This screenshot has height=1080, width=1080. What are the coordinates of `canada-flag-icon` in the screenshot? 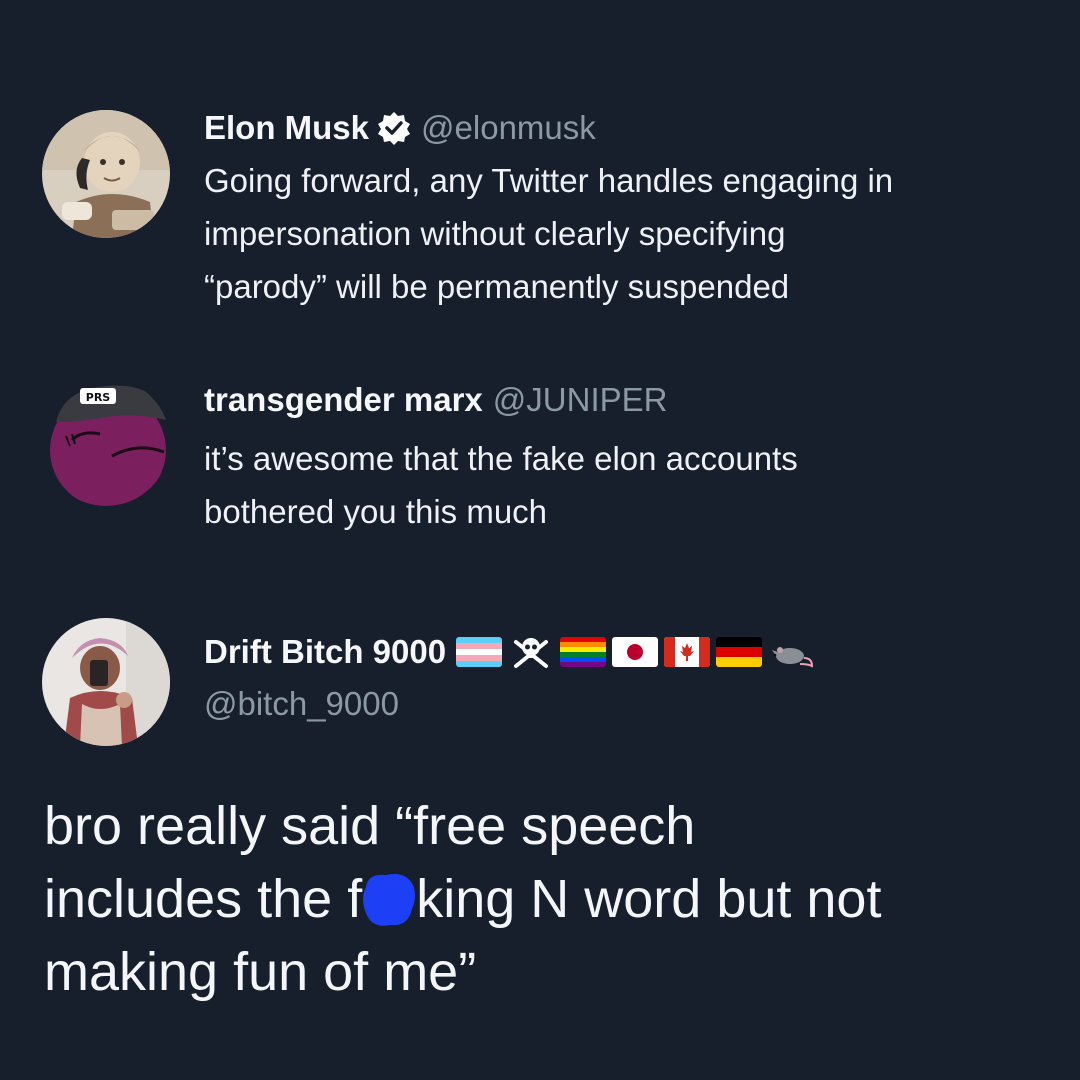 It's located at (687, 652).